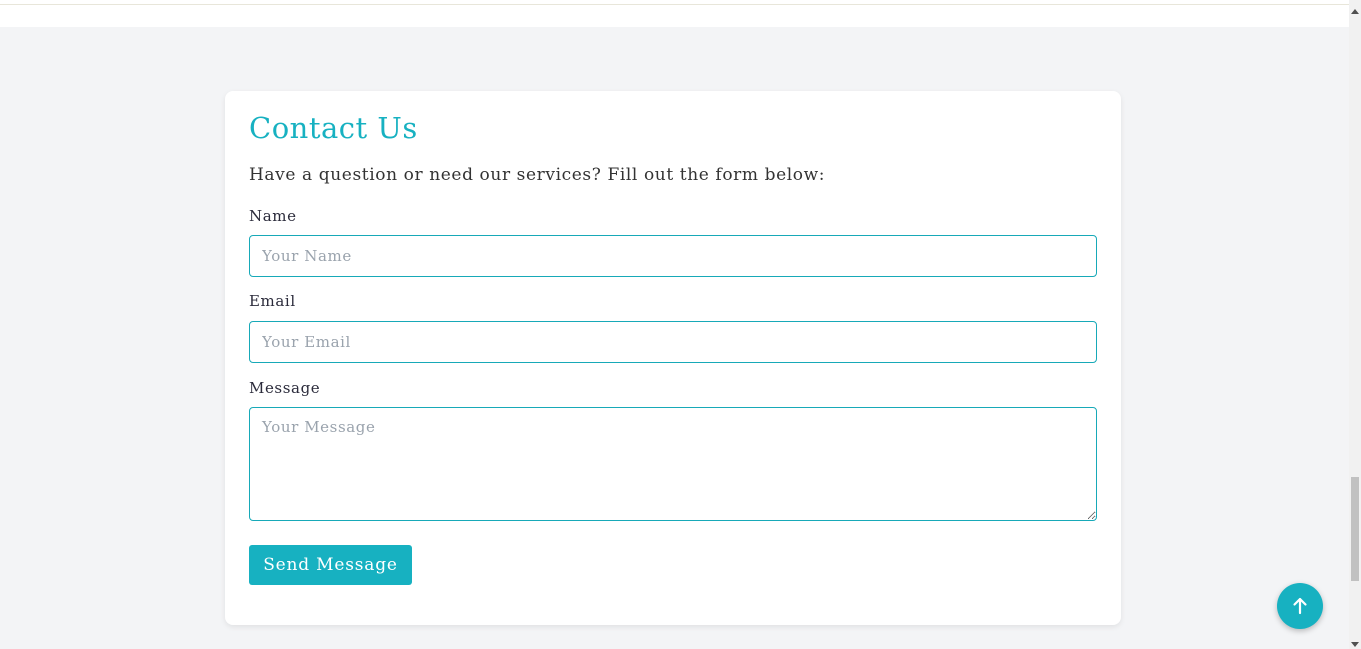  I want to click on top-header-bar, so click(674, 13).